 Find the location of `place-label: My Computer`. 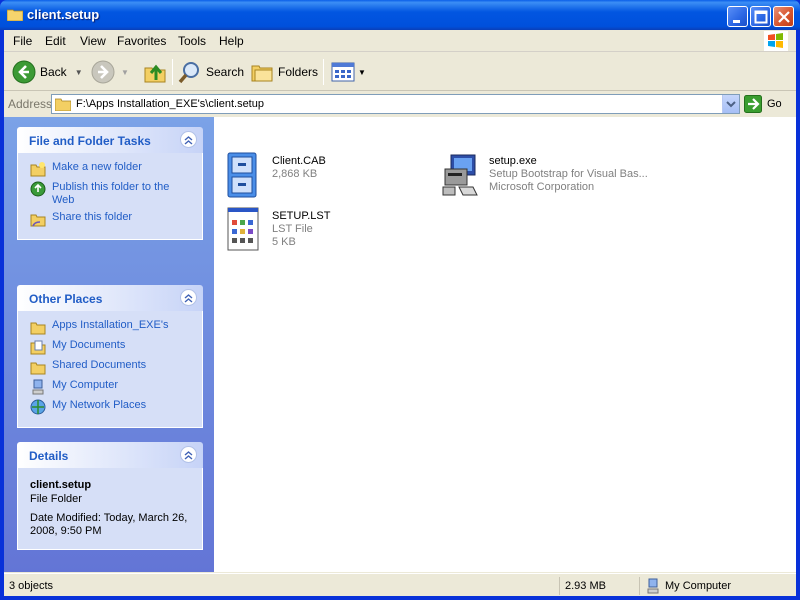

place-label: My Computer is located at coordinates (85, 385).